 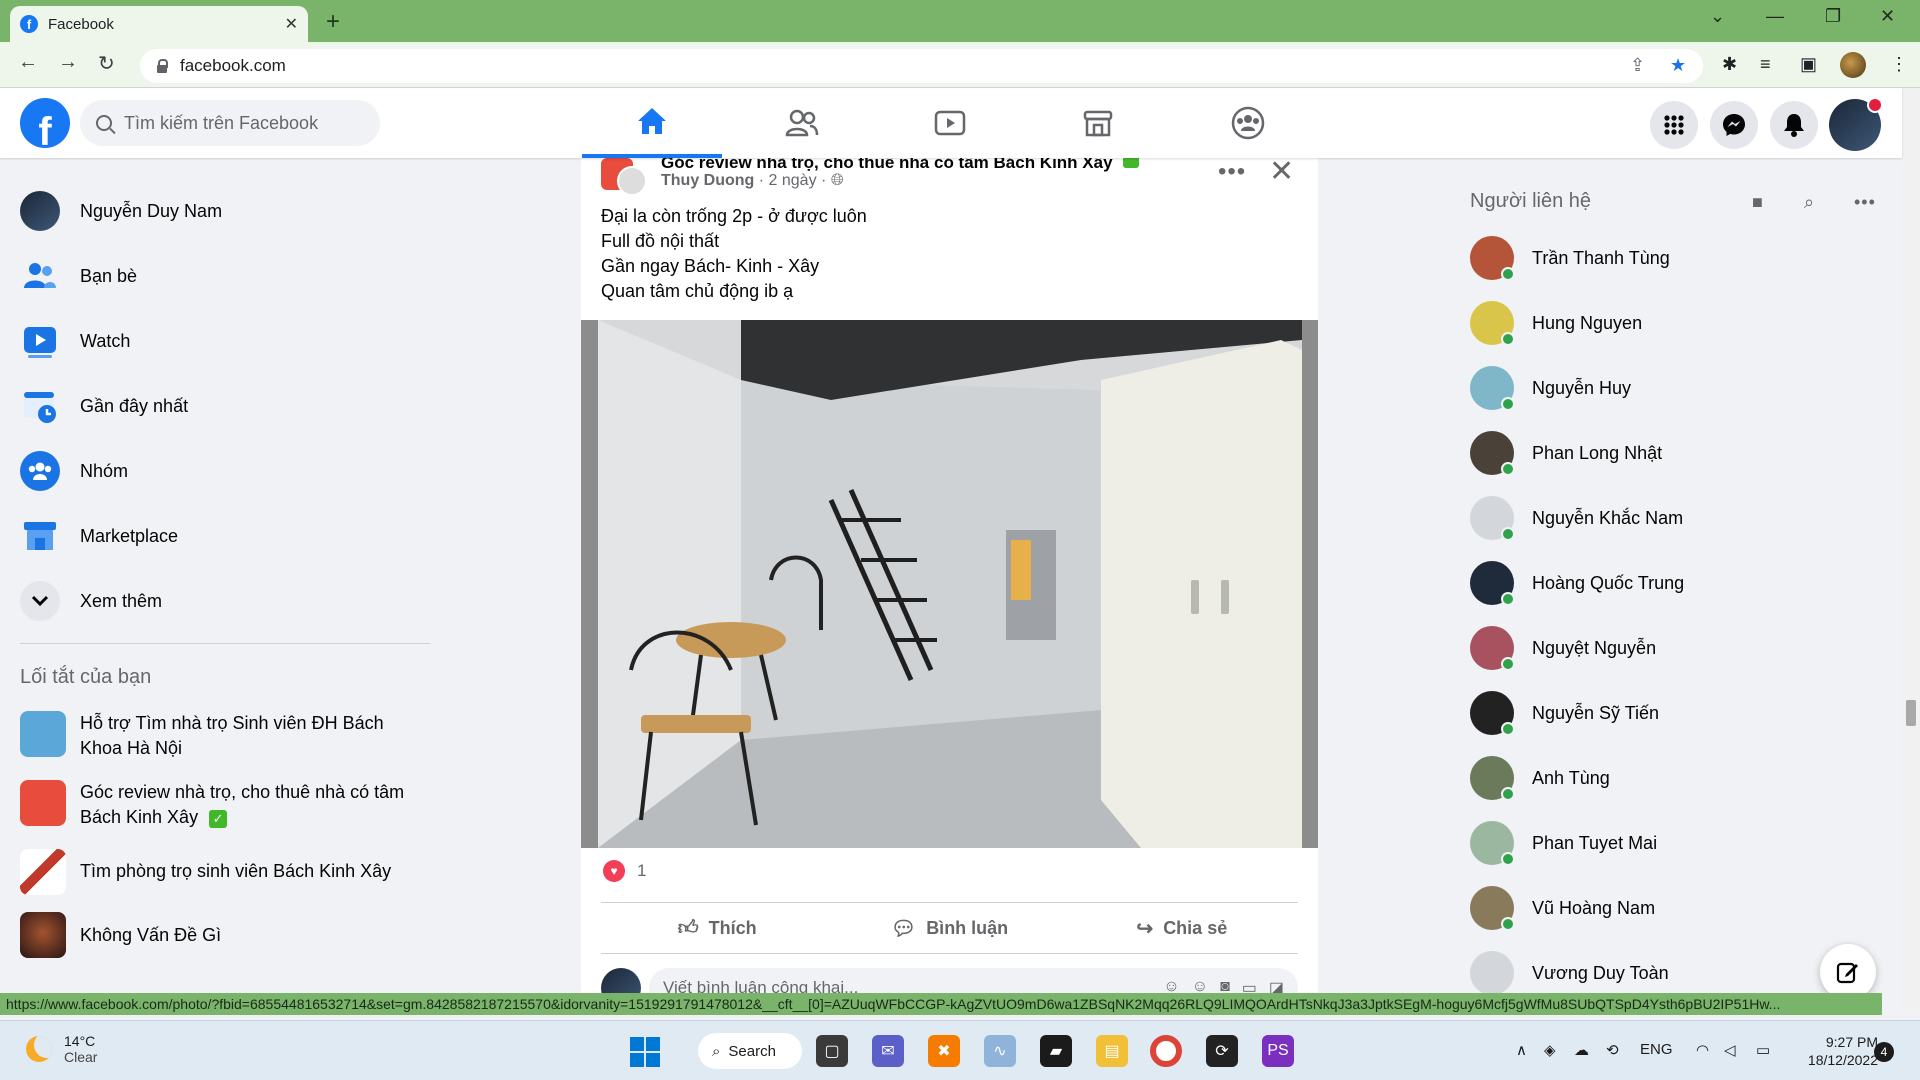 I want to click on new-tab-button: +, so click(x=333, y=22).